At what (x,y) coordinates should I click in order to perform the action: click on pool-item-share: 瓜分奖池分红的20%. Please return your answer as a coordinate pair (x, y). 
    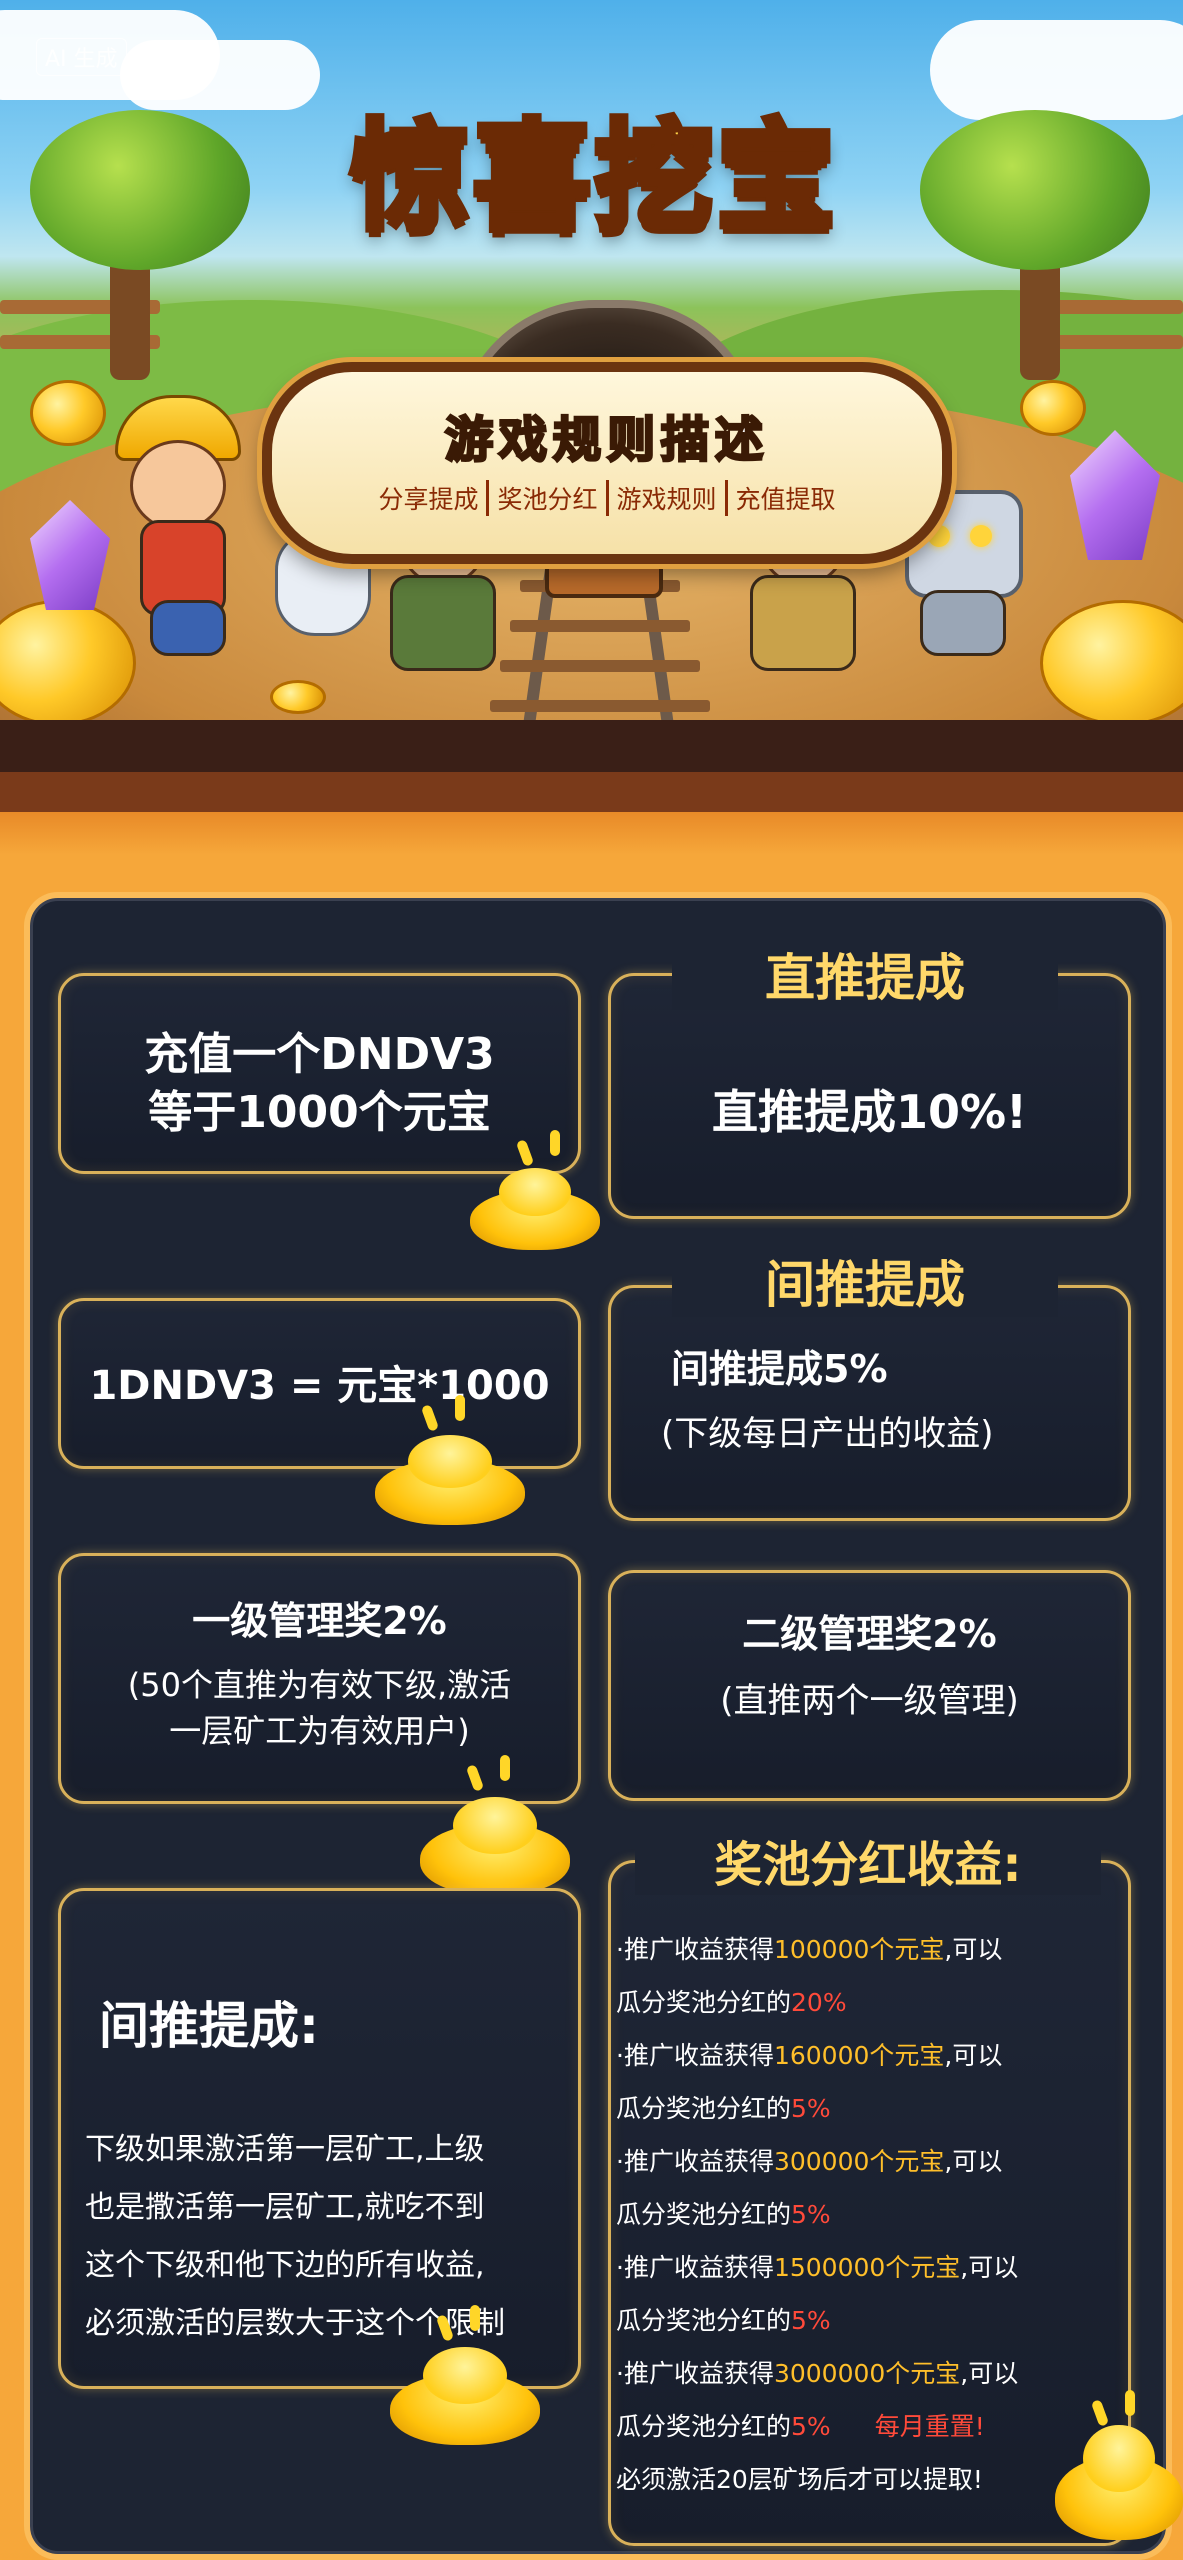
    Looking at the image, I should click on (868, 2002).